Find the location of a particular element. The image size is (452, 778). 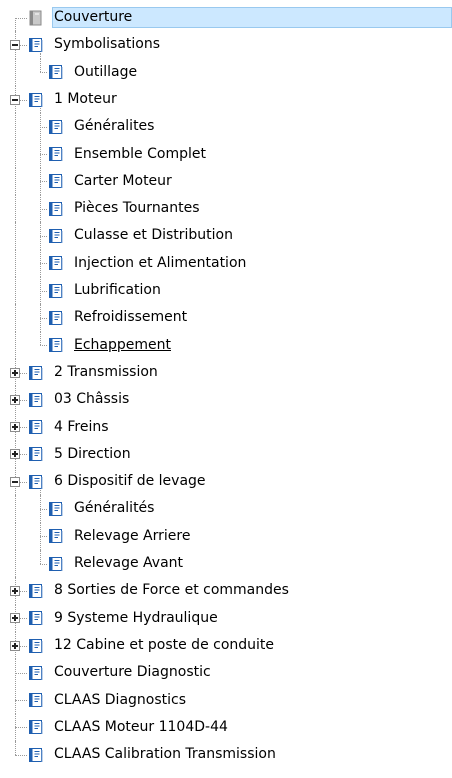

tree-item-2-transmission: 2 Transmission is located at coordinates (226, 372).